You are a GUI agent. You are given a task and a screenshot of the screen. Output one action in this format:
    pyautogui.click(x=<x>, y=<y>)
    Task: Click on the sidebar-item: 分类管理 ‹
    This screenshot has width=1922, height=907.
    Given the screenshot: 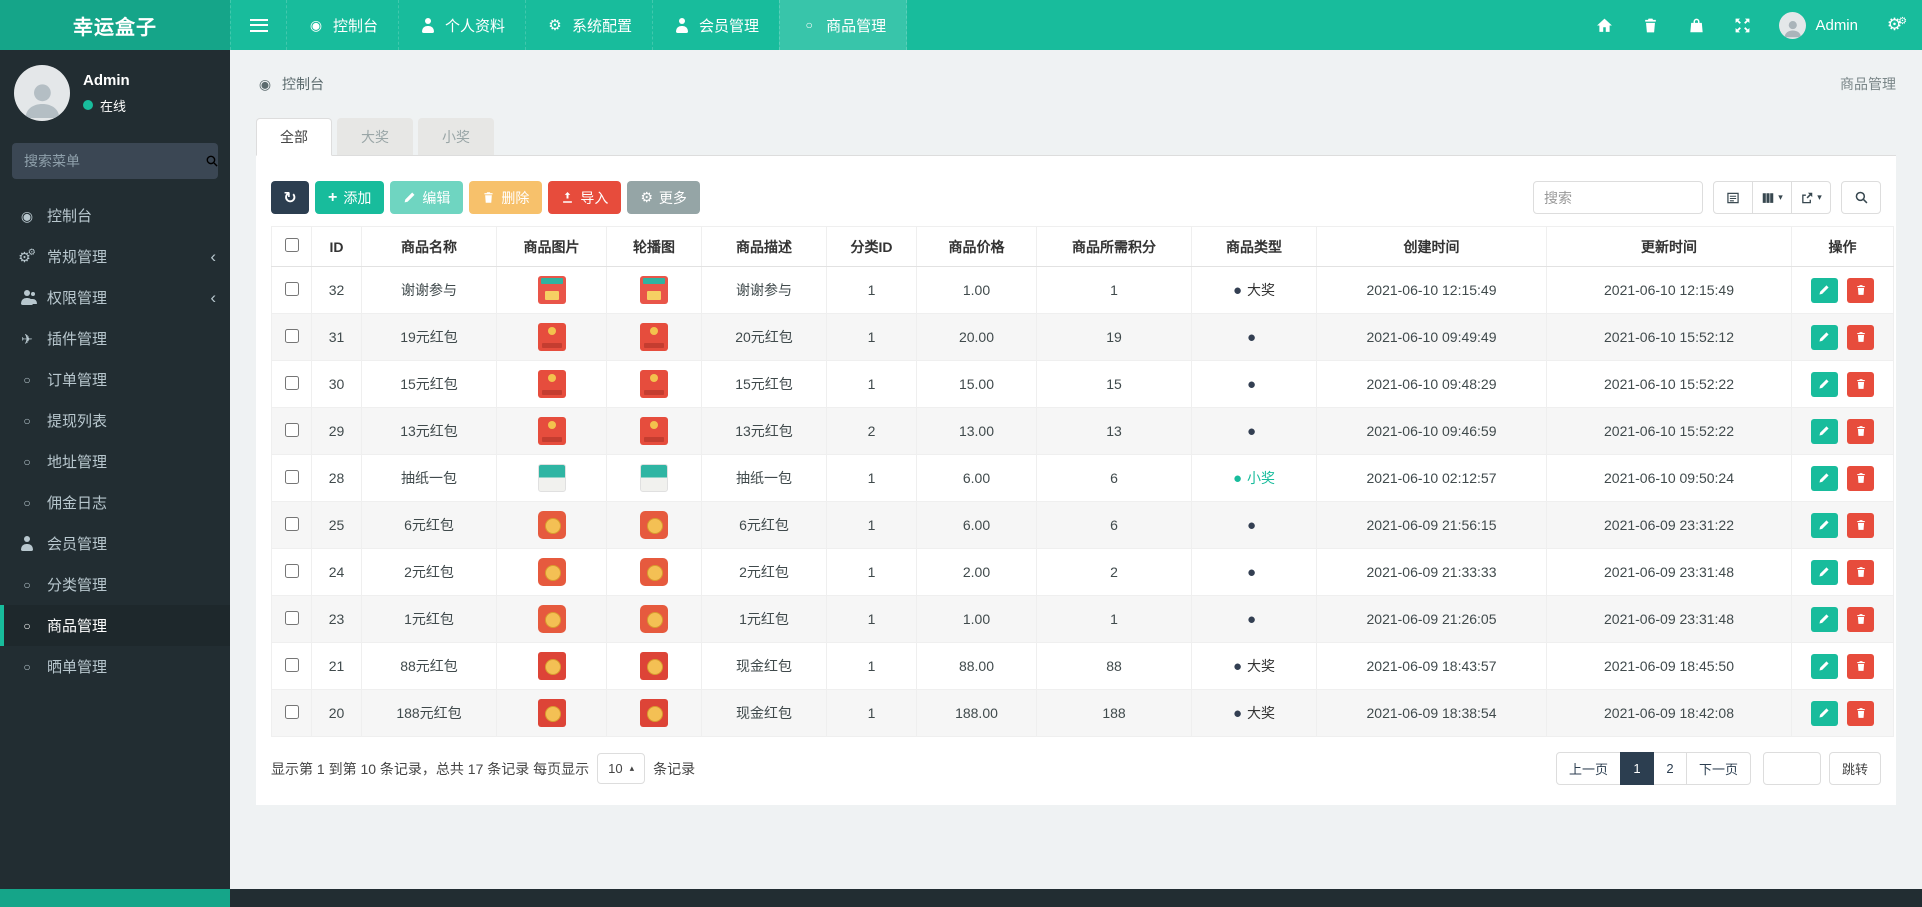 What is the action you would take?
    pyautogui.click(x=115, y=584)
    